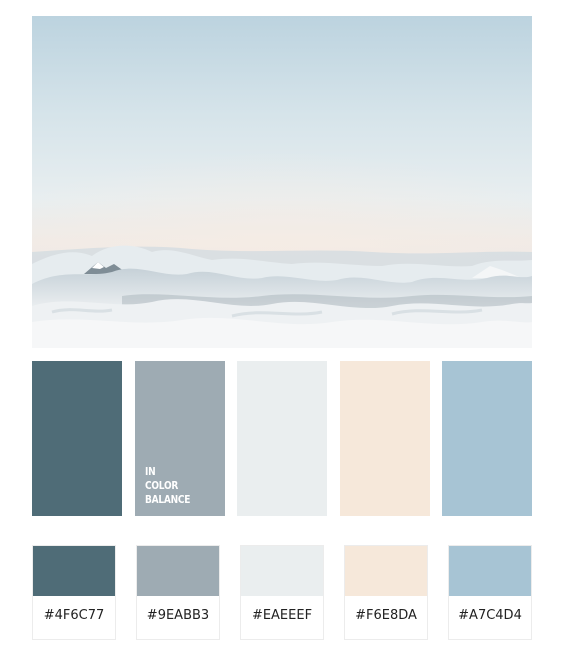  What do you see at coordinates (150, 471) in the screenshot?
I see `brand-line-1: IN` at bounding box center [150, 471].